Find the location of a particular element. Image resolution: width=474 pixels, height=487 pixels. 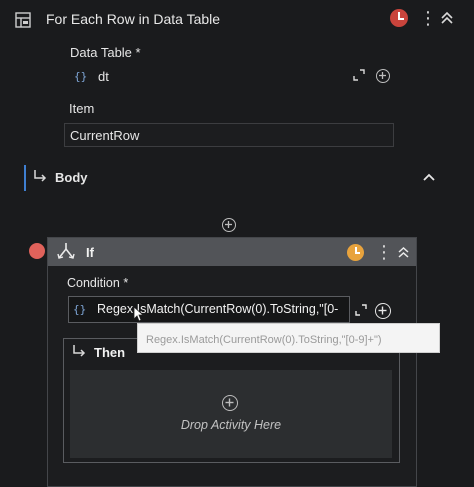

then-arrow-icon is located at coordinates (79, 351).